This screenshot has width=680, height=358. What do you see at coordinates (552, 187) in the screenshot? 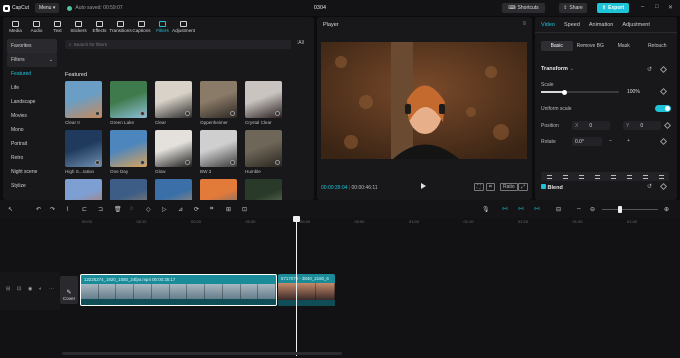
I see `blend-section: Blend` at bounding box center [552, 187].